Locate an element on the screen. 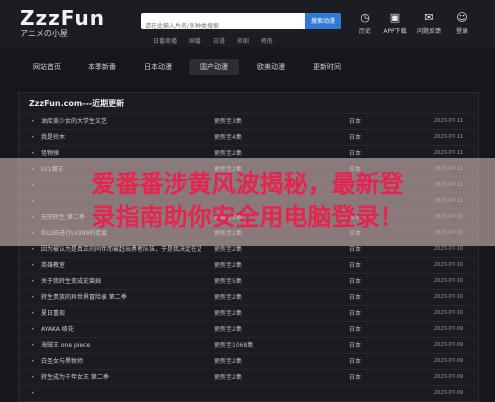  row-title: 海贼王 one piece is located at coordinates (121, 345).